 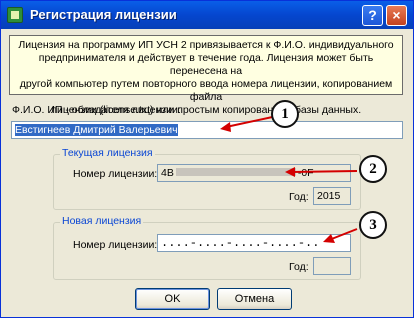 What do you see at coordinates (373, 225) in the screenshot?
I see `callout-badge-3: 3` at bounding box center [373, 225].